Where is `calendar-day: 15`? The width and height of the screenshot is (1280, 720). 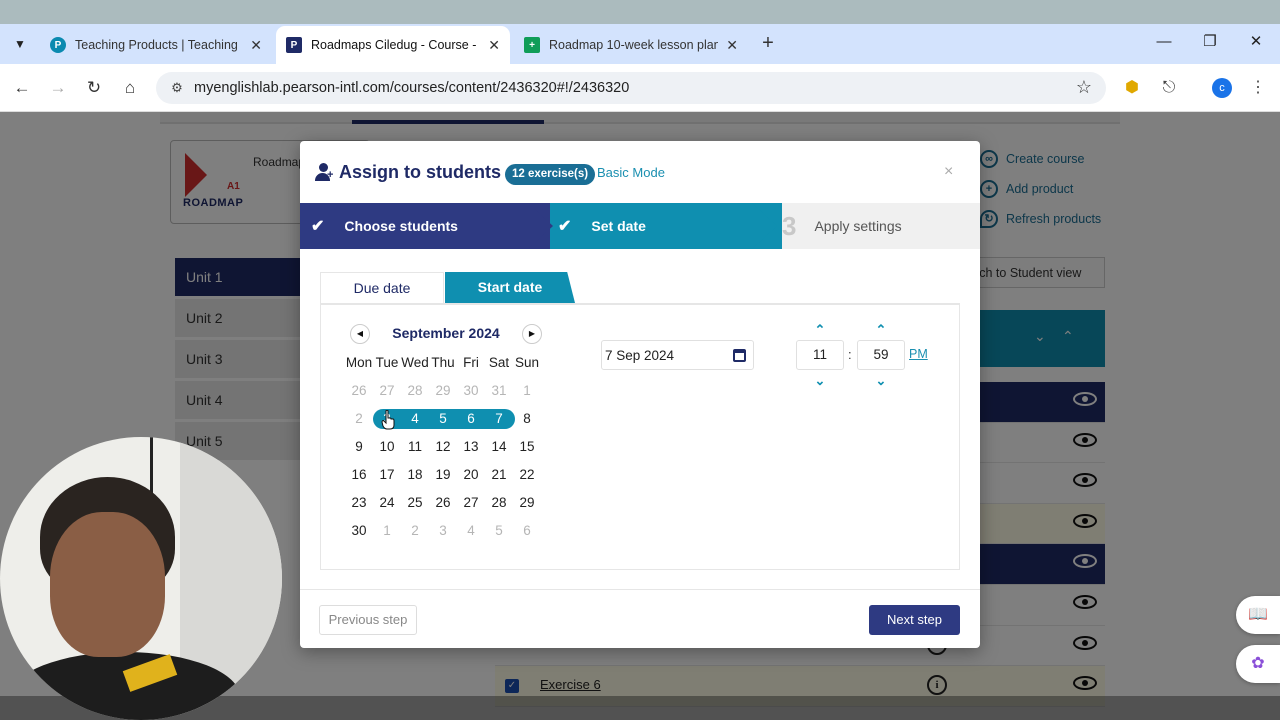
calendar-day: 15 is located at coordinates (527, 447).